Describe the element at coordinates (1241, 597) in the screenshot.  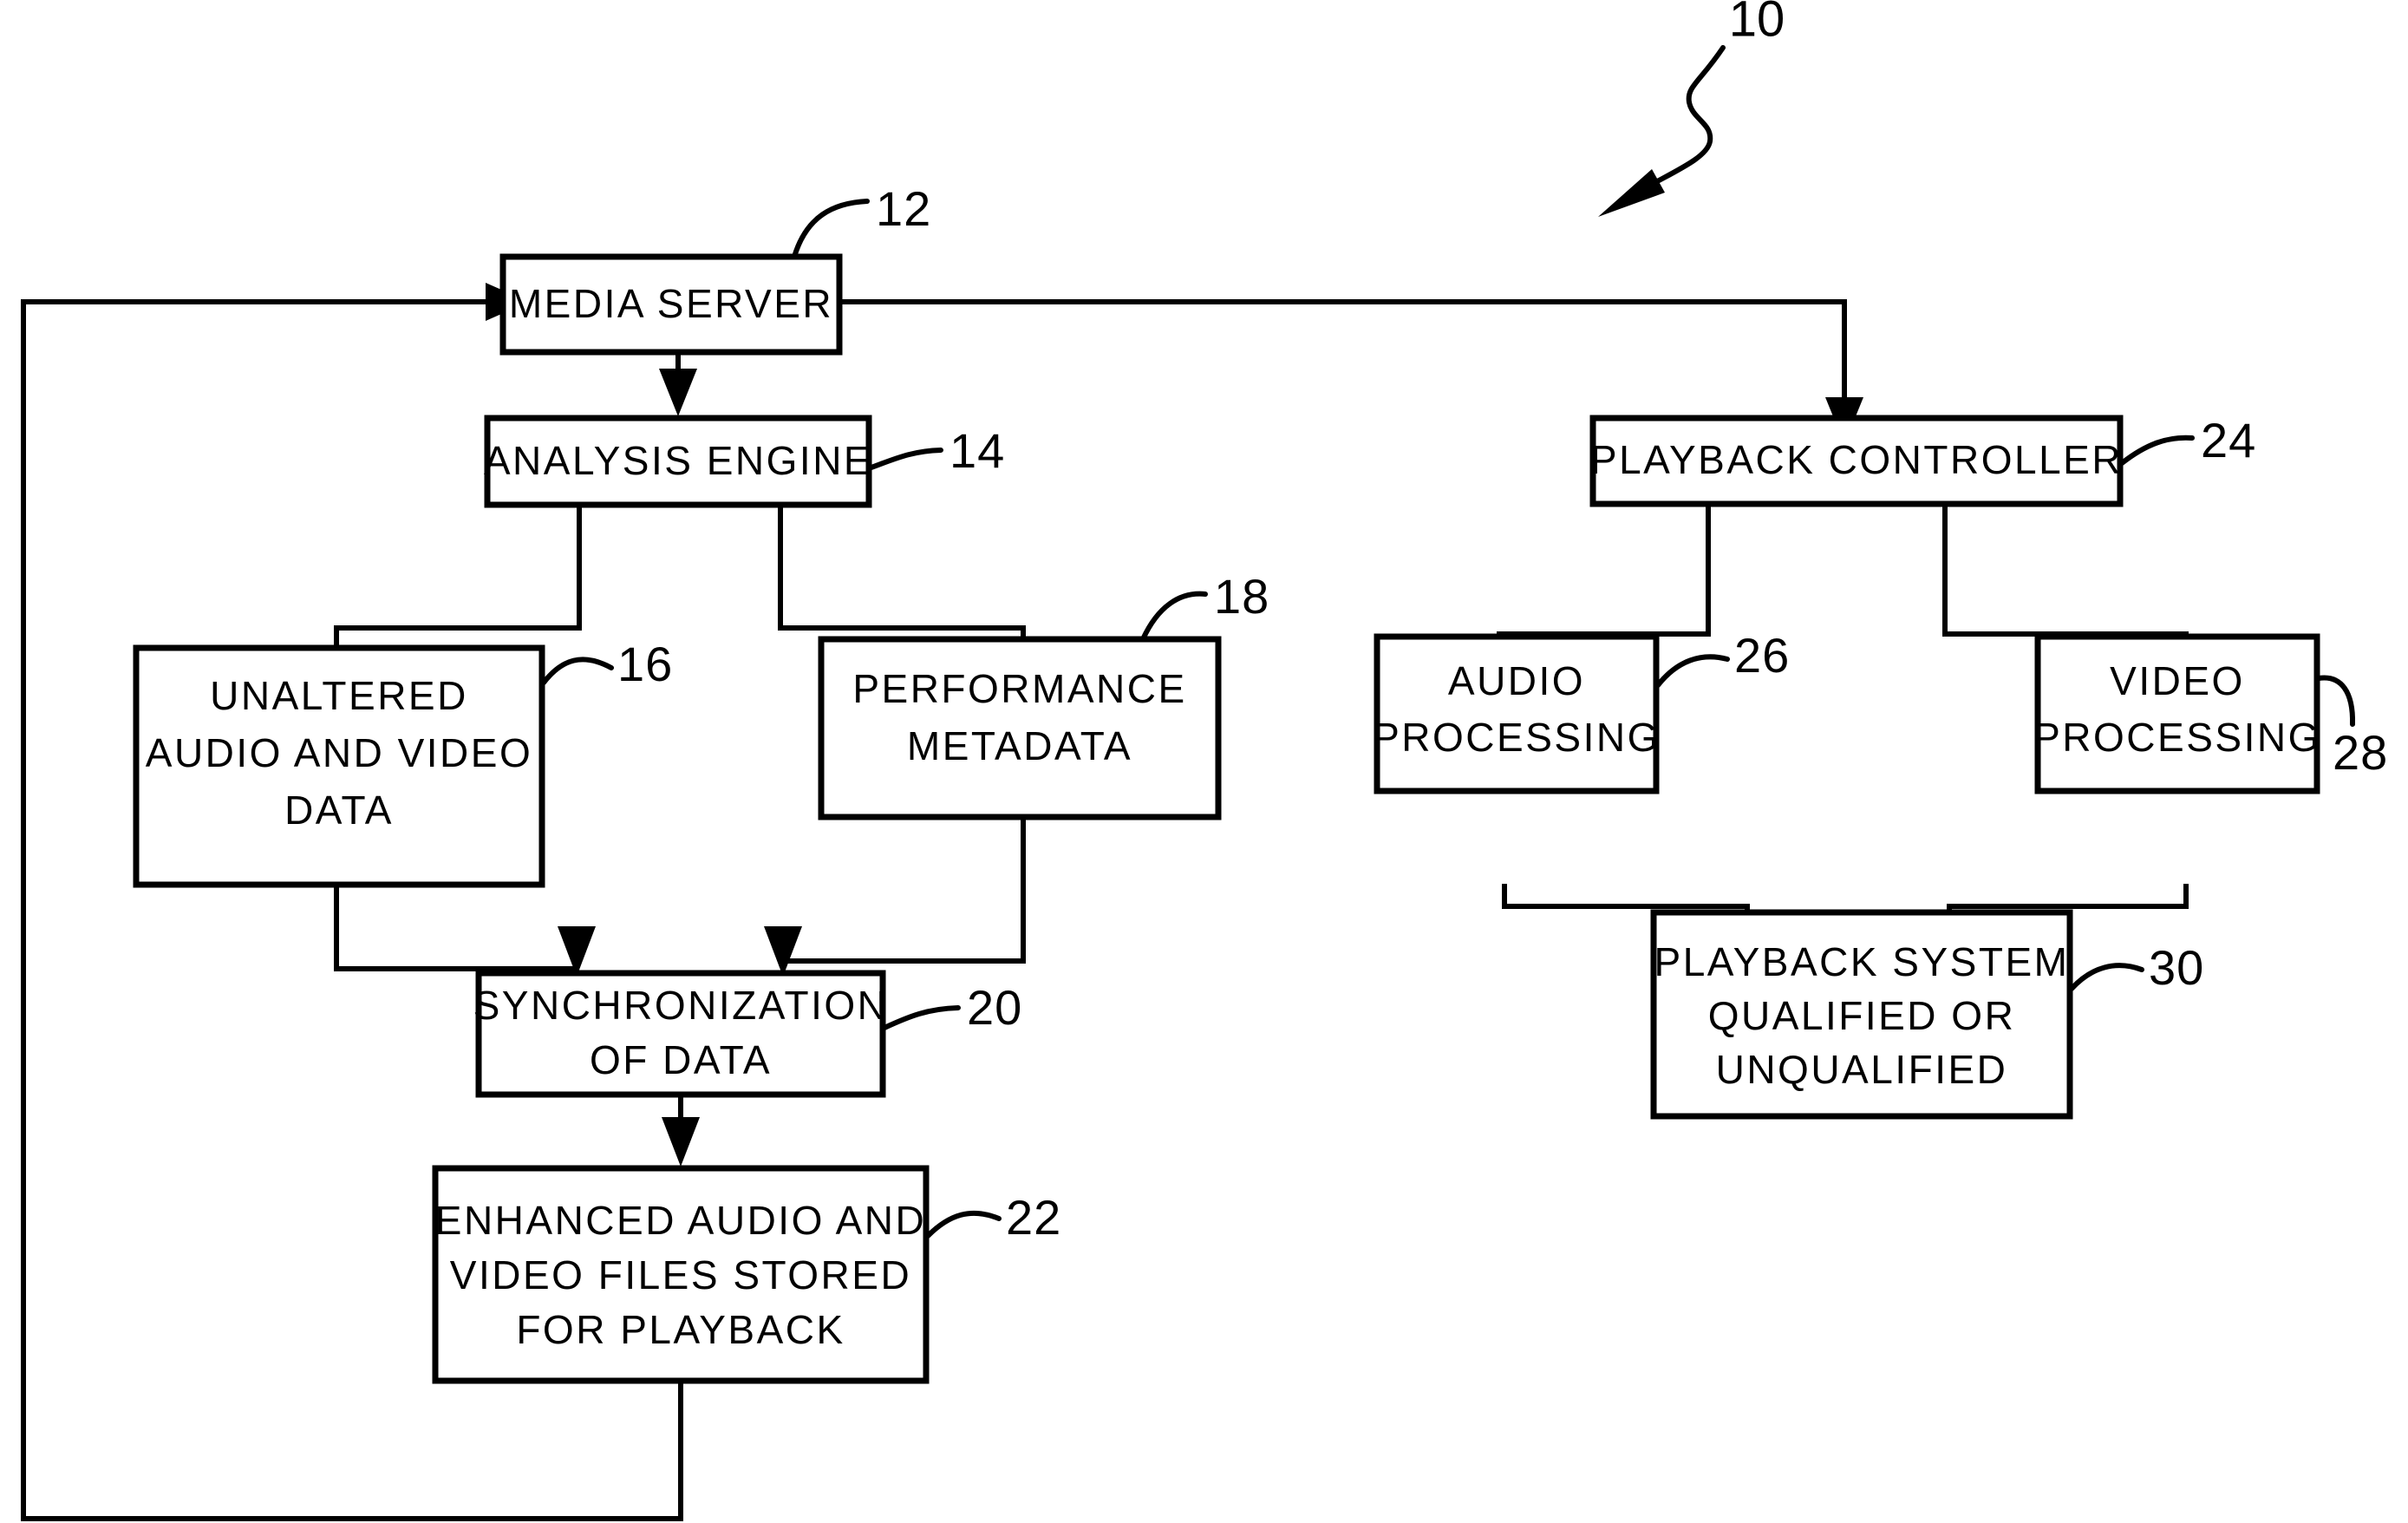
I see `ref-number-18: 18` at that location.